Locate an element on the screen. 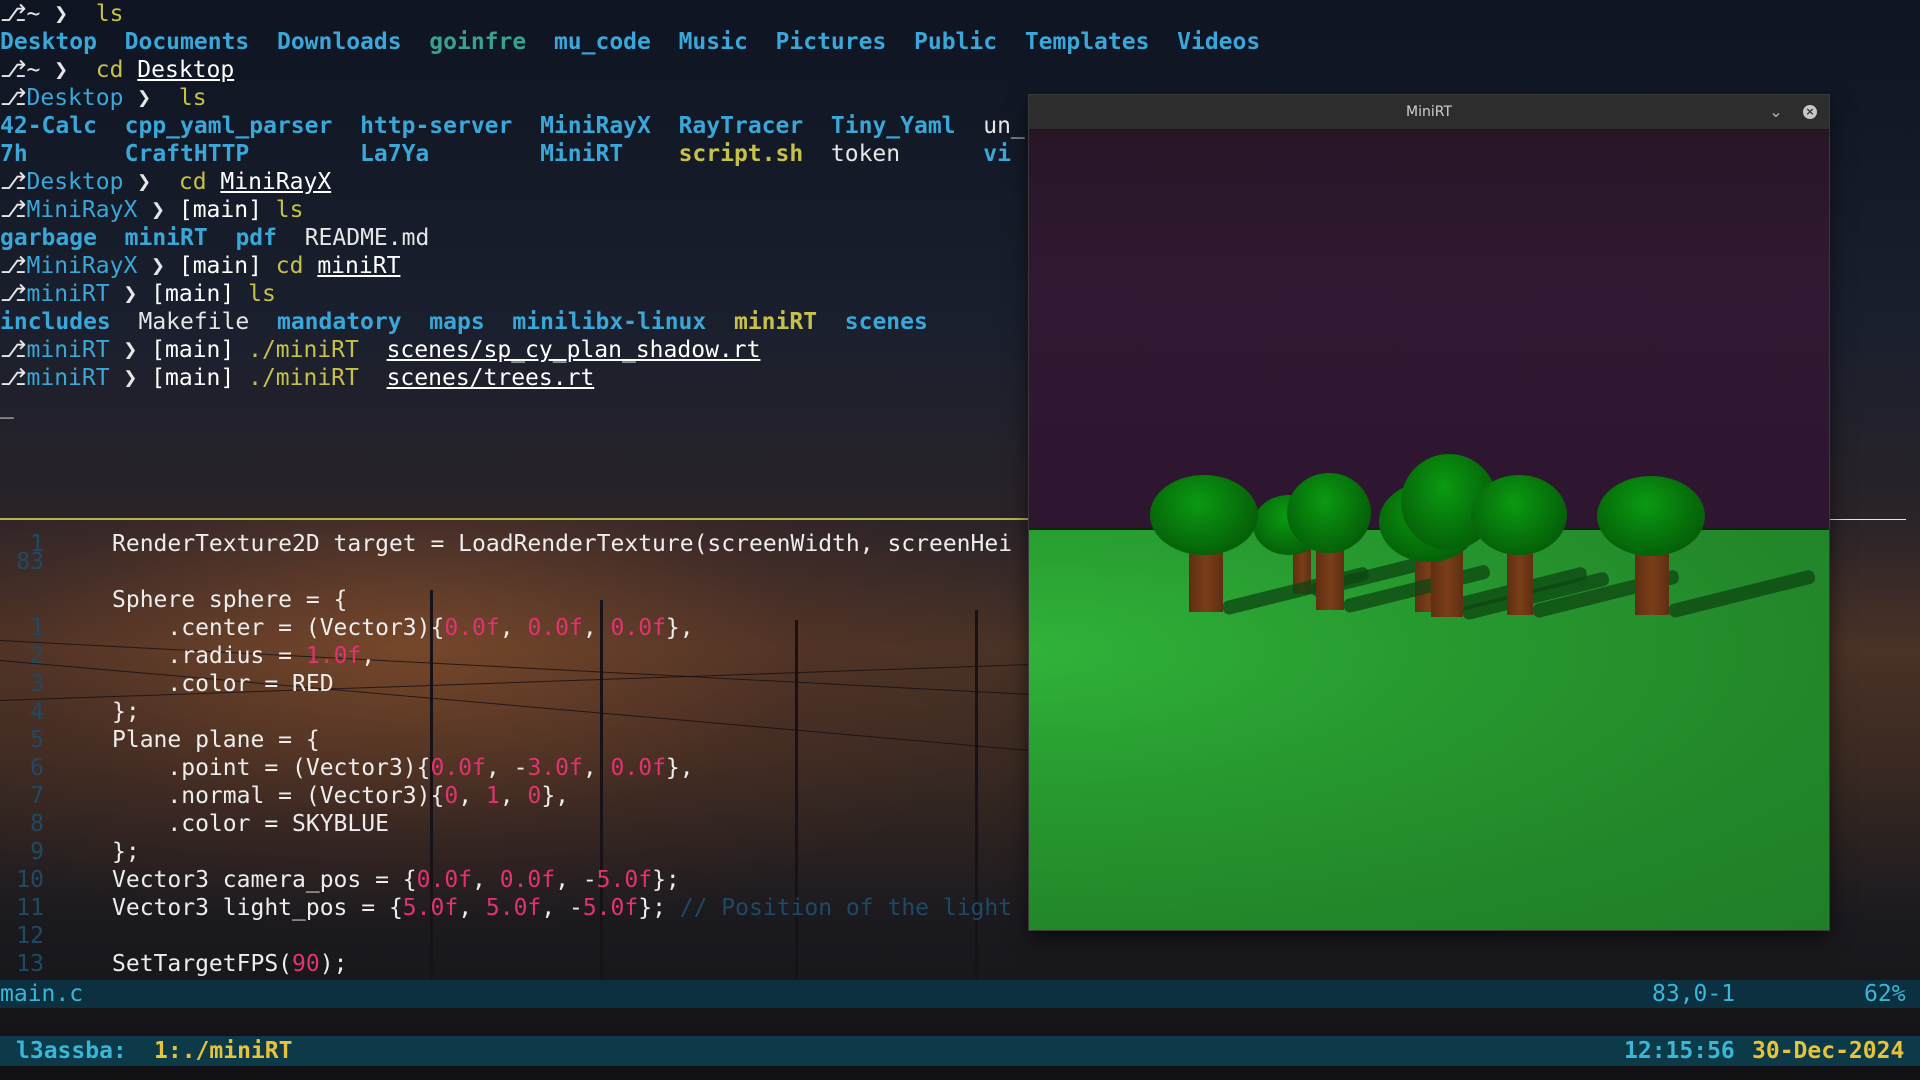 Image resolution: width=1920 pixels, height=1080 pixels. code-token: ); is located at coordinates (333, 964).